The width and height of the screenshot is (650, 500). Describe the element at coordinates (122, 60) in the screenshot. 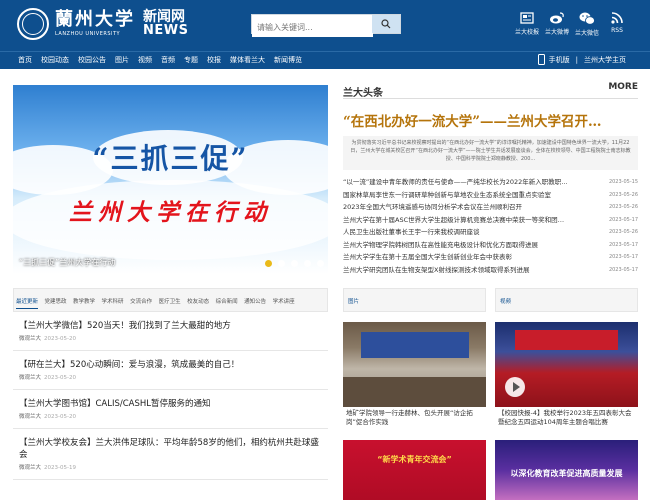

I see `nav-item-pictures: 图片` at that location.